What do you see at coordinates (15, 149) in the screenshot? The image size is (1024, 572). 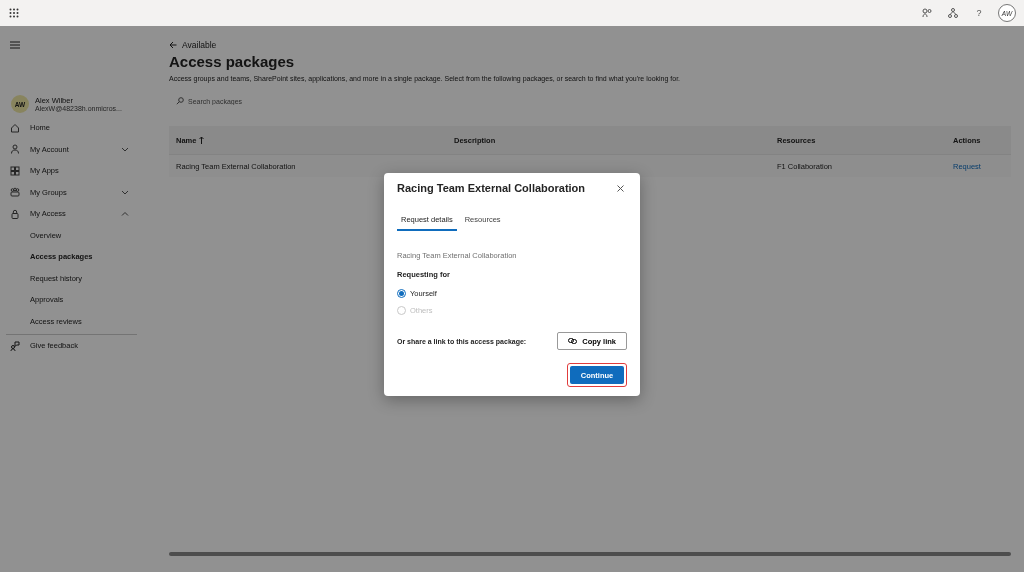 I see `person-icon` at bounding box center [15, 149].